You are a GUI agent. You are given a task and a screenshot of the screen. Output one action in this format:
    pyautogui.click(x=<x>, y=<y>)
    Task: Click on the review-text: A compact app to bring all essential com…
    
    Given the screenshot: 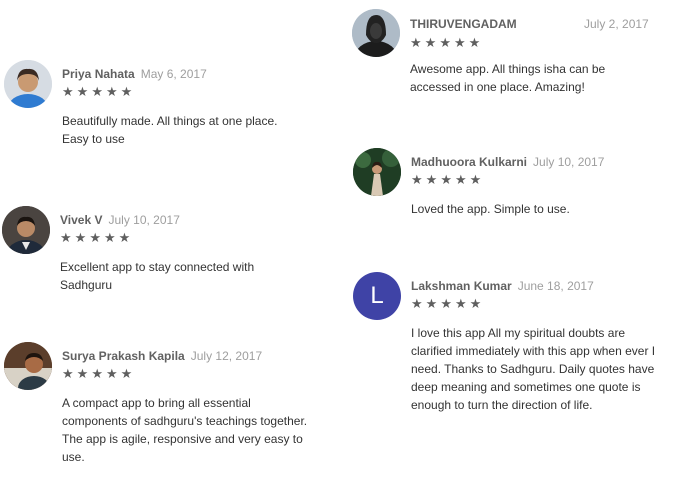 What is the action you would take?
    pyautogui.click(x=185, y=430)
    